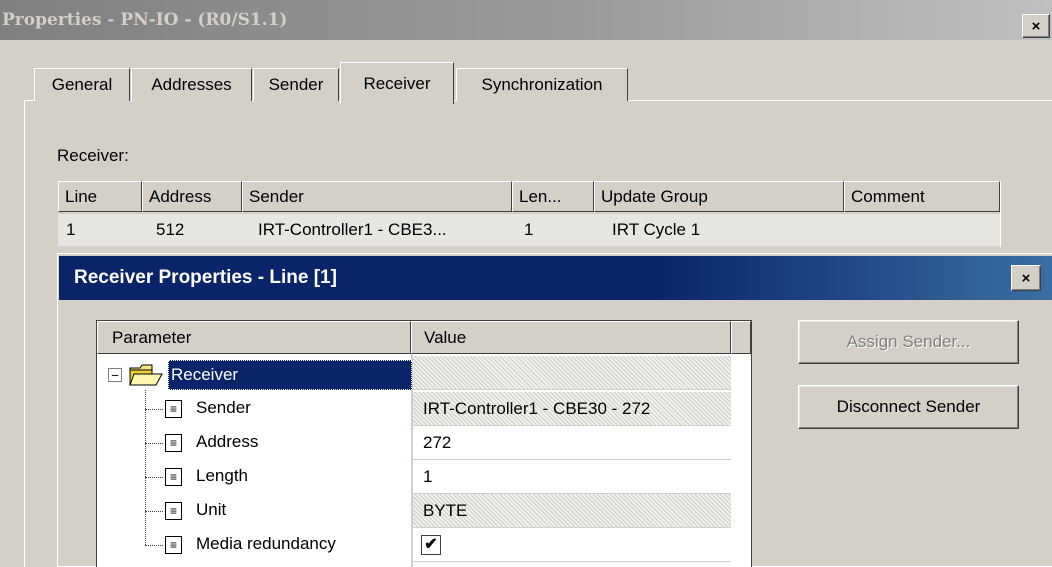 Image resolution: width=1052 pixels, height=567 pixels. I want to click on value-cell-address: 272, so click(572, 443).